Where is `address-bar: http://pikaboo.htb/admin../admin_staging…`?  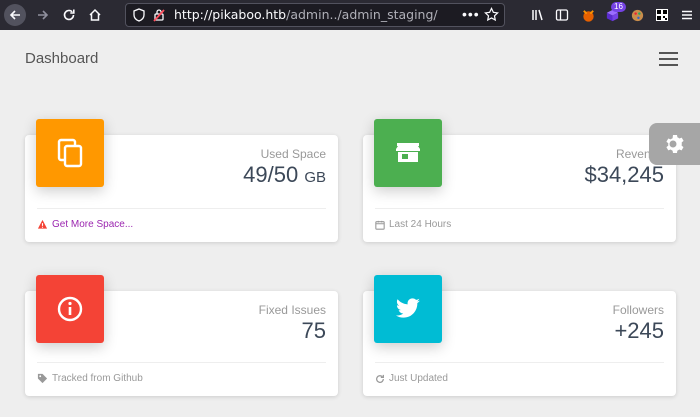 address-bar: http://pikaboo.htb/admin../admin_staging… is located at coordinates (315, 15).